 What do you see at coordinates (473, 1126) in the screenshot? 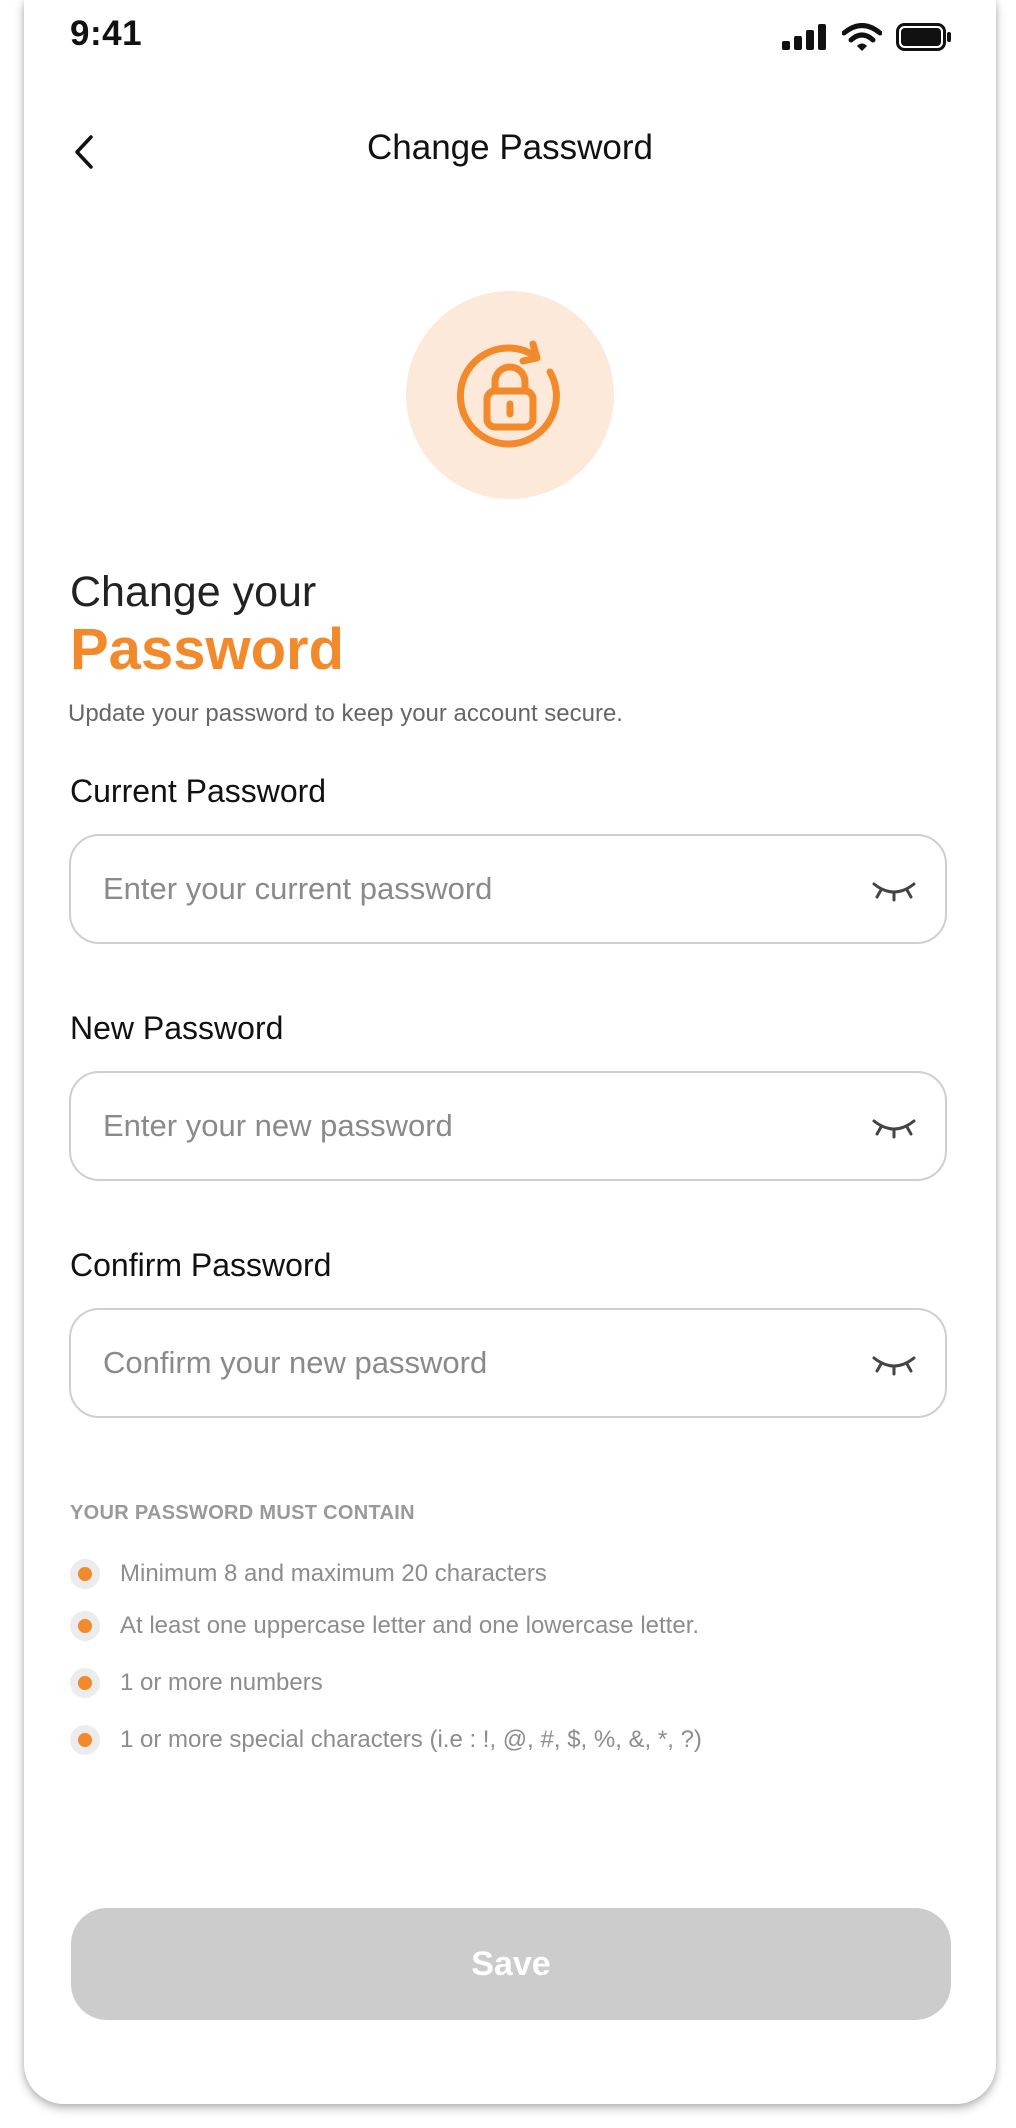
I see `new-password-input` at bounding box center [473, 1126].